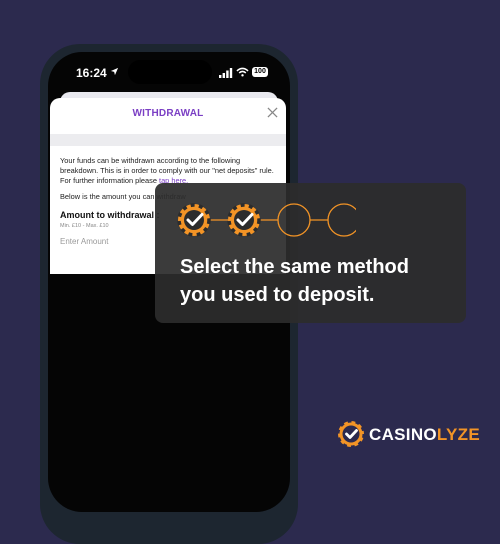 Image resolution: width=500 pixels, height=544 pixels. I want to click on amount-label: Amount to withdrawal :, so click(110, 215).